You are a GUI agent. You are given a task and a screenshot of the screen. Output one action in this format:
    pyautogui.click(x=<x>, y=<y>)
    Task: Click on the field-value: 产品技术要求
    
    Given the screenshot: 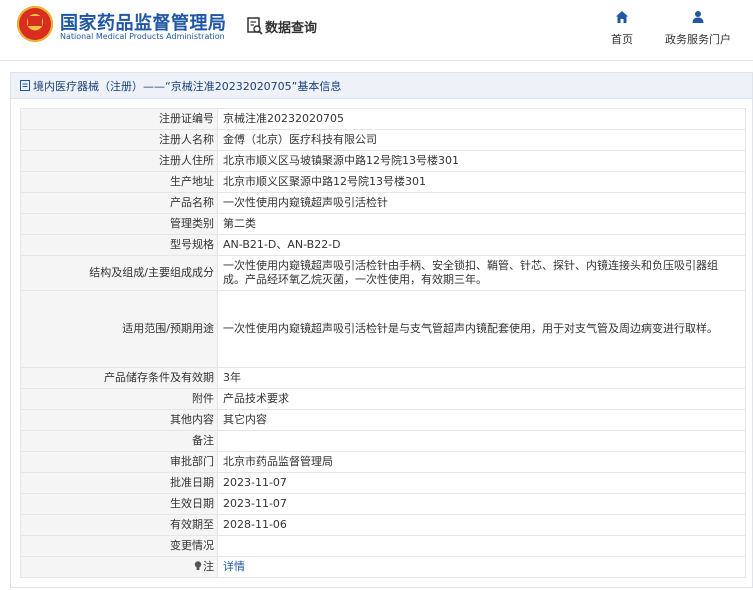 What is the action you would take?
    pyautogui.click(x=481, y=399)
    